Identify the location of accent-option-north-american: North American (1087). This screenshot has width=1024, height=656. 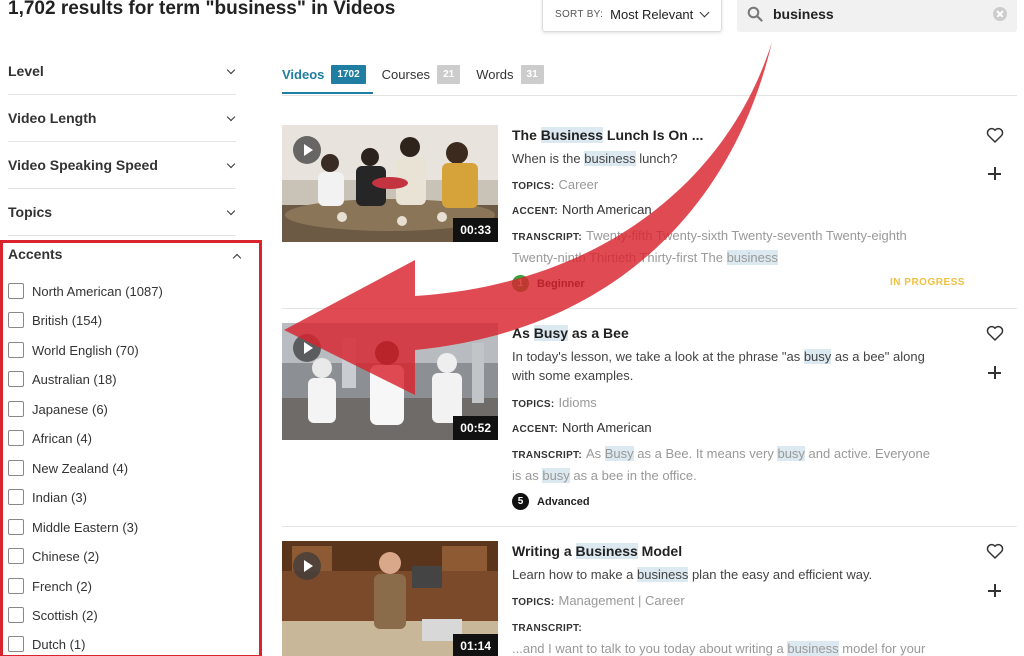
(85, 291).